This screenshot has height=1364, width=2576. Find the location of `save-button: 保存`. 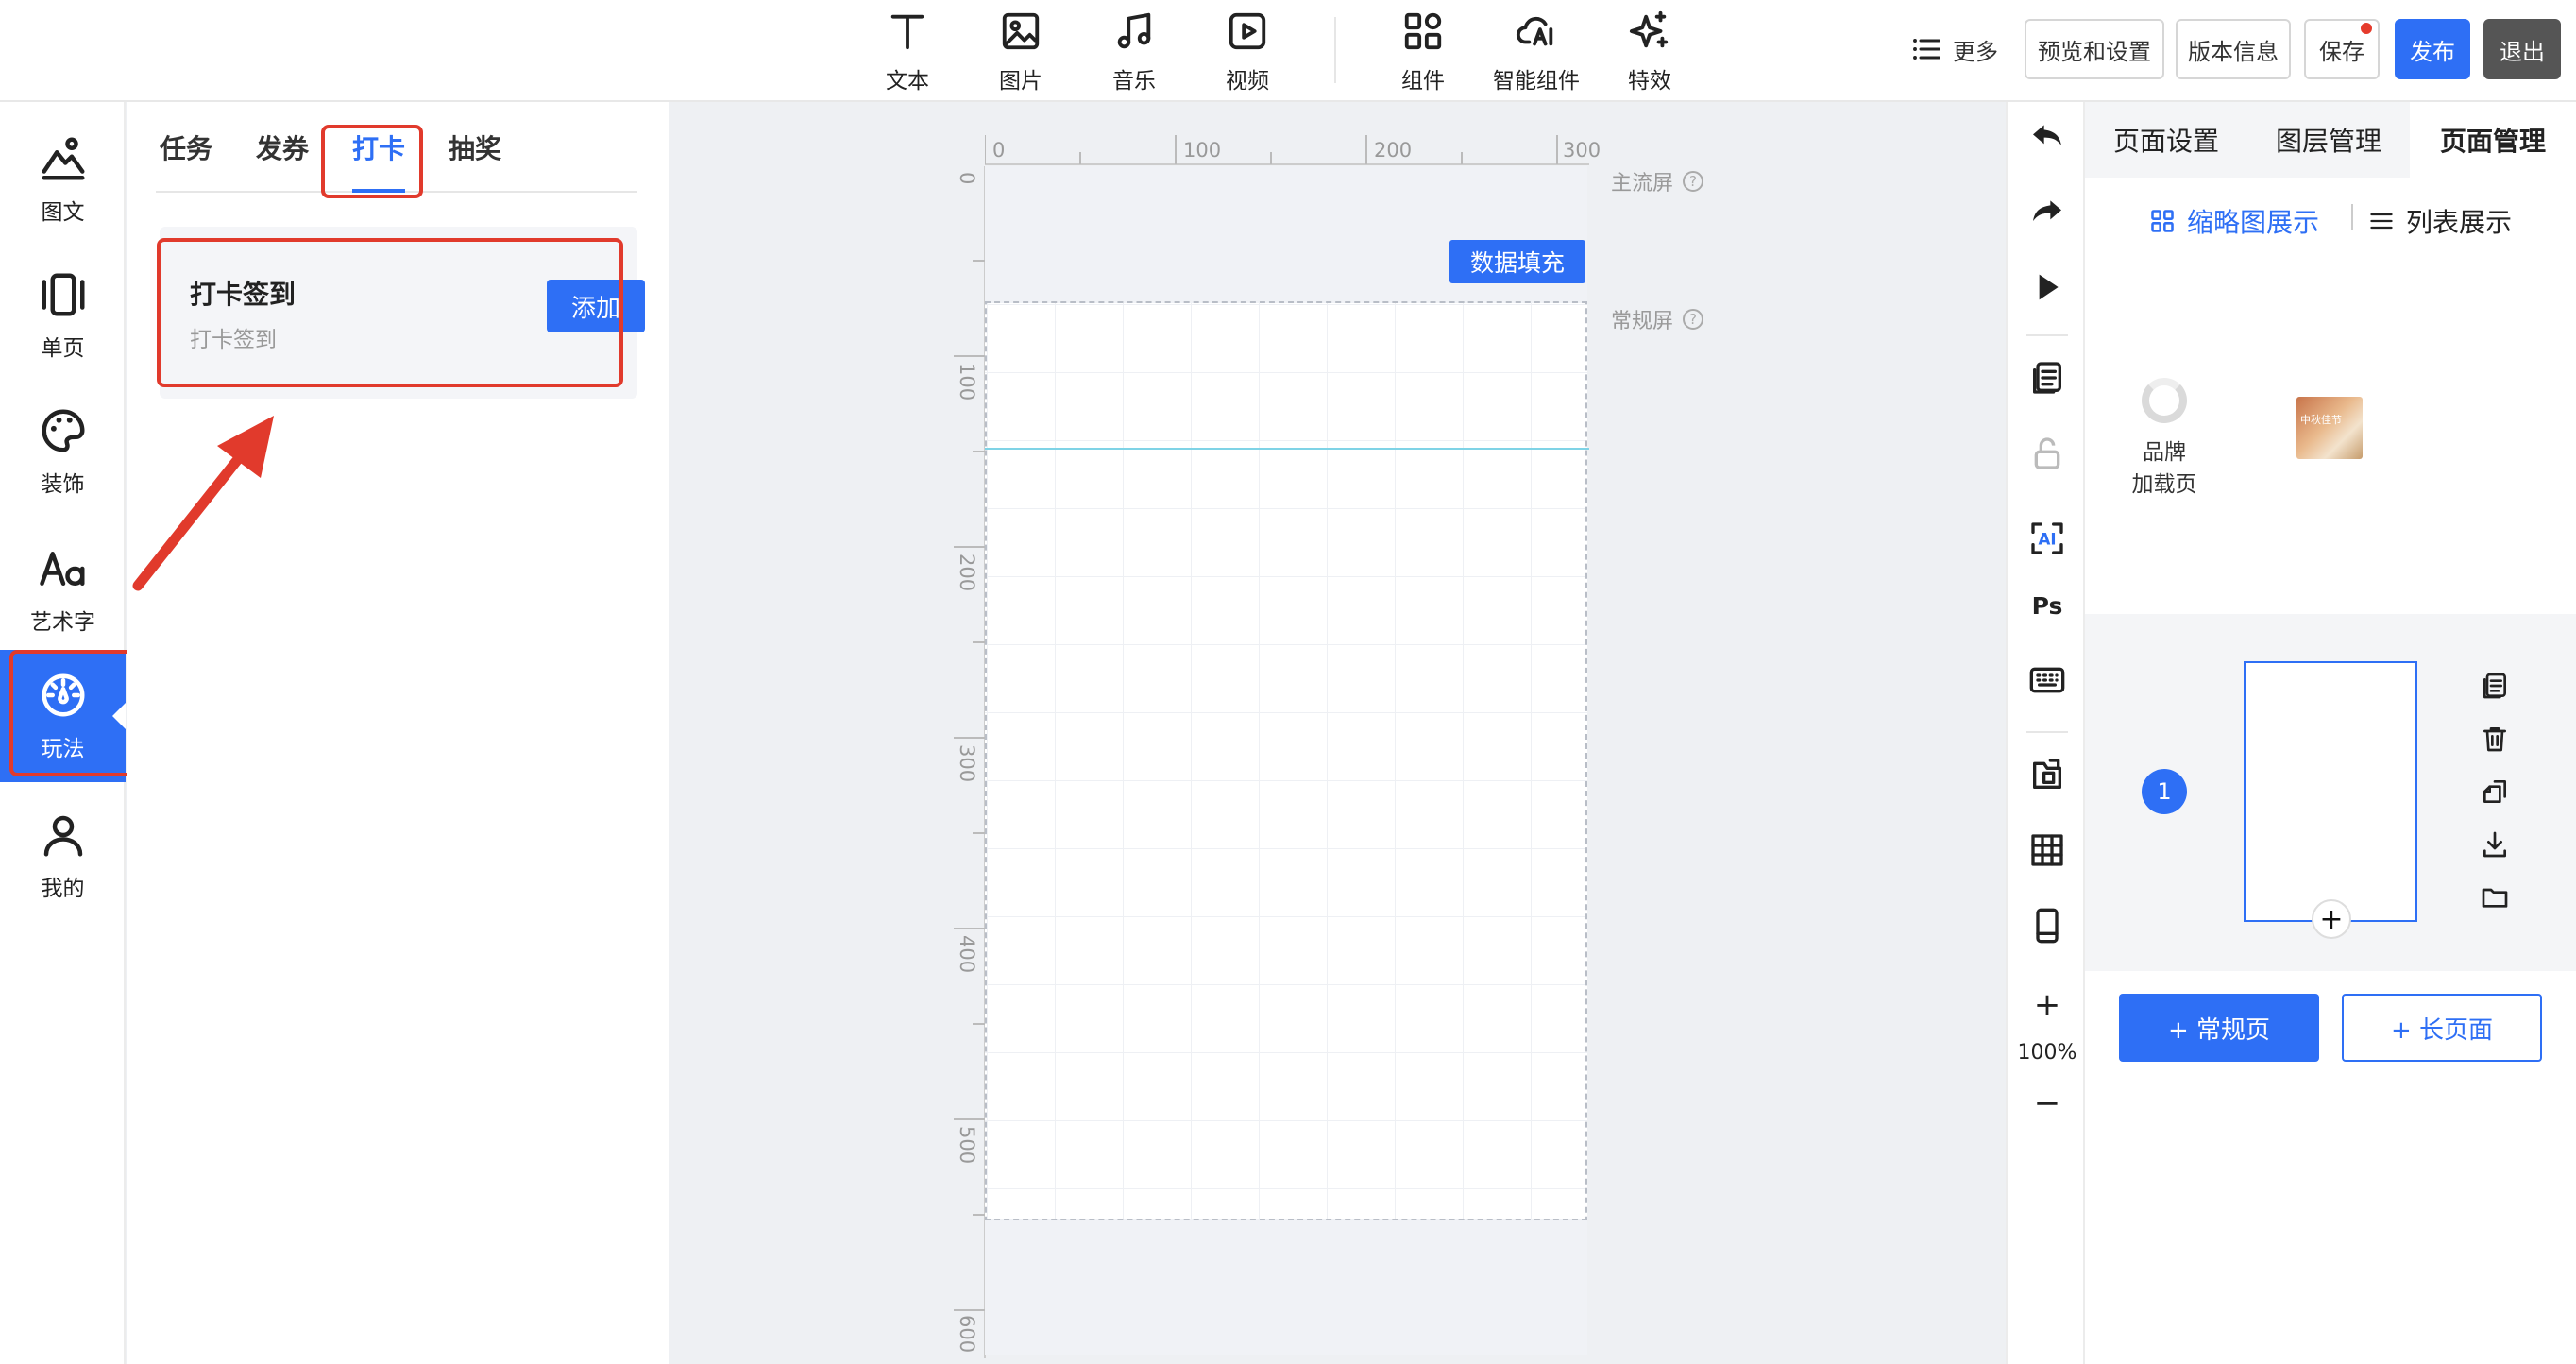

save-button: 保存 is located at coordinates (2342, 49).